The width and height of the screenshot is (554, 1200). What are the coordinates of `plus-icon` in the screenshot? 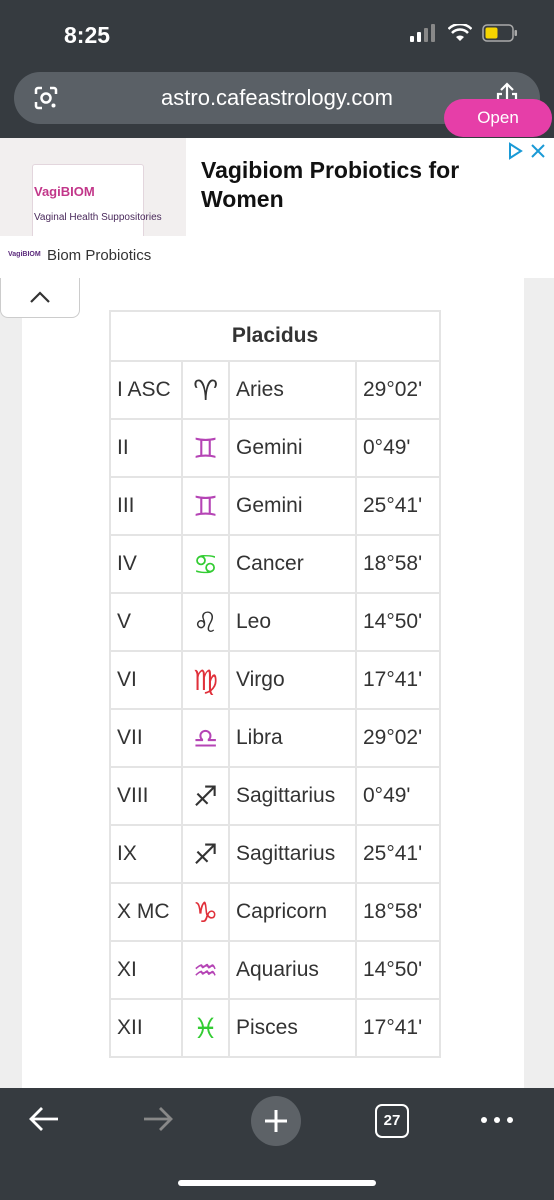 It's located at (276, 1121).